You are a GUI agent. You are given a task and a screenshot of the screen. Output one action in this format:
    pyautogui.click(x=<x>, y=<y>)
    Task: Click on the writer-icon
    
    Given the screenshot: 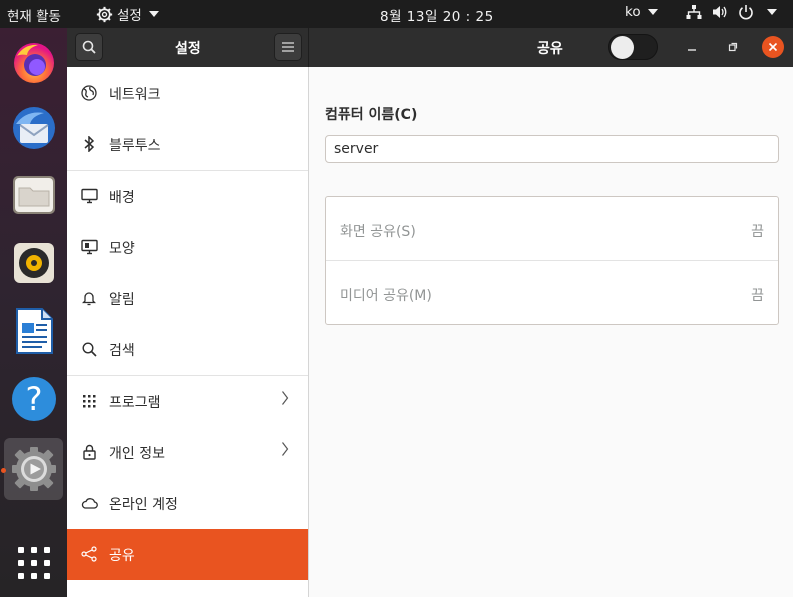 What is the action you would take?
    pyautogui.click(x=34, y=331)
    